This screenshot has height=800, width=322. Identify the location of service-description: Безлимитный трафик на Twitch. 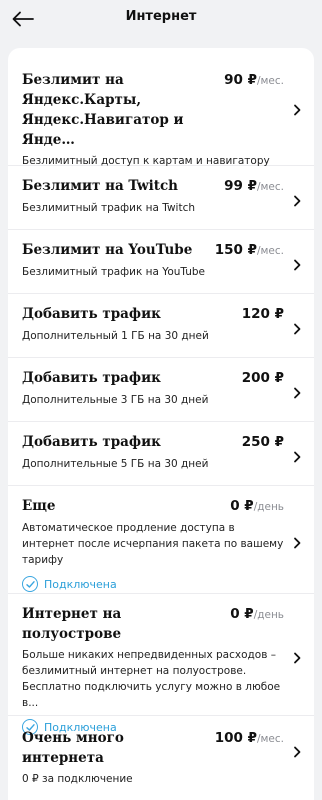
(109, 208).